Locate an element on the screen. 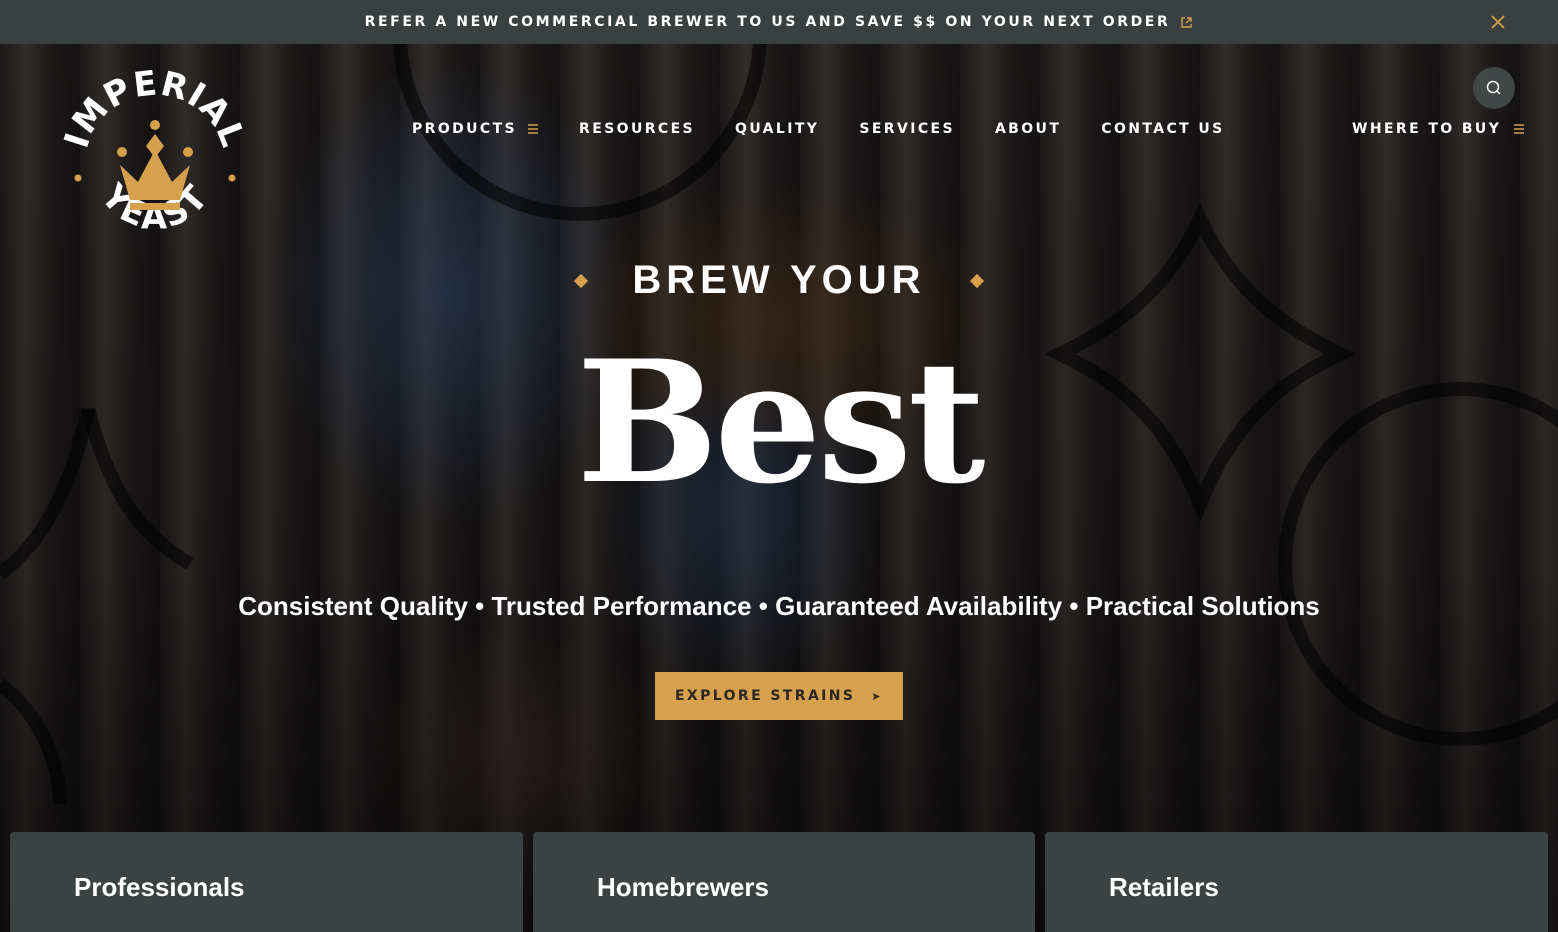 The image size is (1558, 932). explore-strains-label: EXPLORE STRAINS is located at coordinates (765, 696).